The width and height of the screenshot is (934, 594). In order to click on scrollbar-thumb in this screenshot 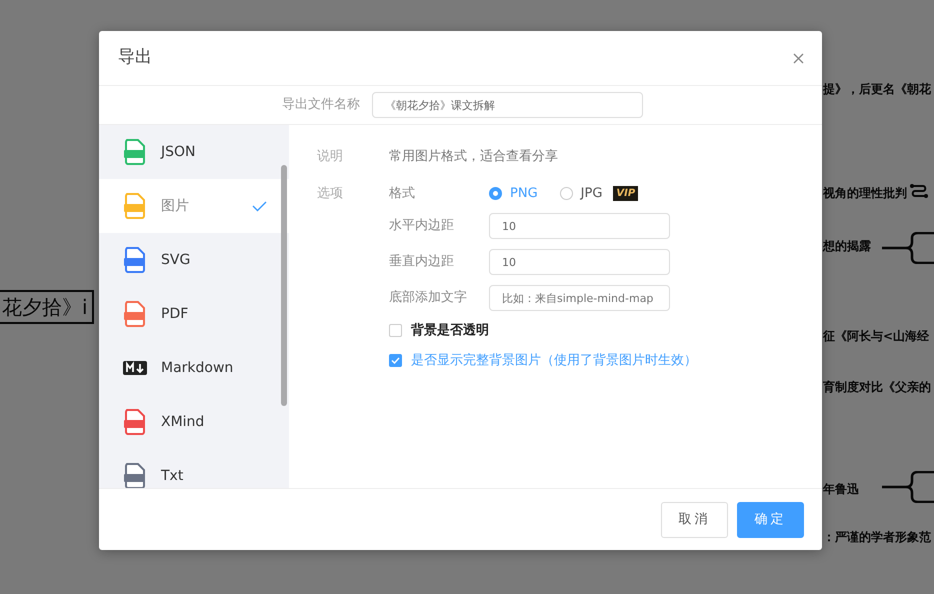, I will do `click(284, 285)`.